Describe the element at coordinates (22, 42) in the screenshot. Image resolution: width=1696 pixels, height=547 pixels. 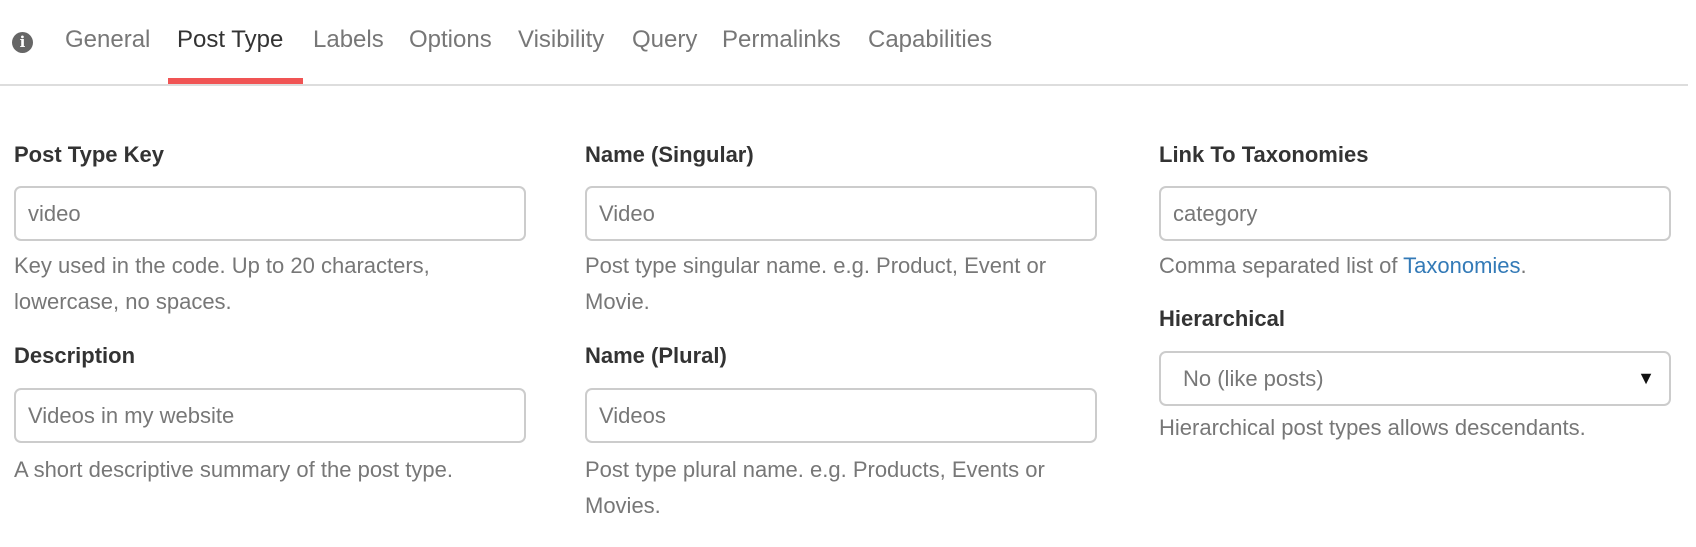
I see `info-circle-icon: i` at that location.